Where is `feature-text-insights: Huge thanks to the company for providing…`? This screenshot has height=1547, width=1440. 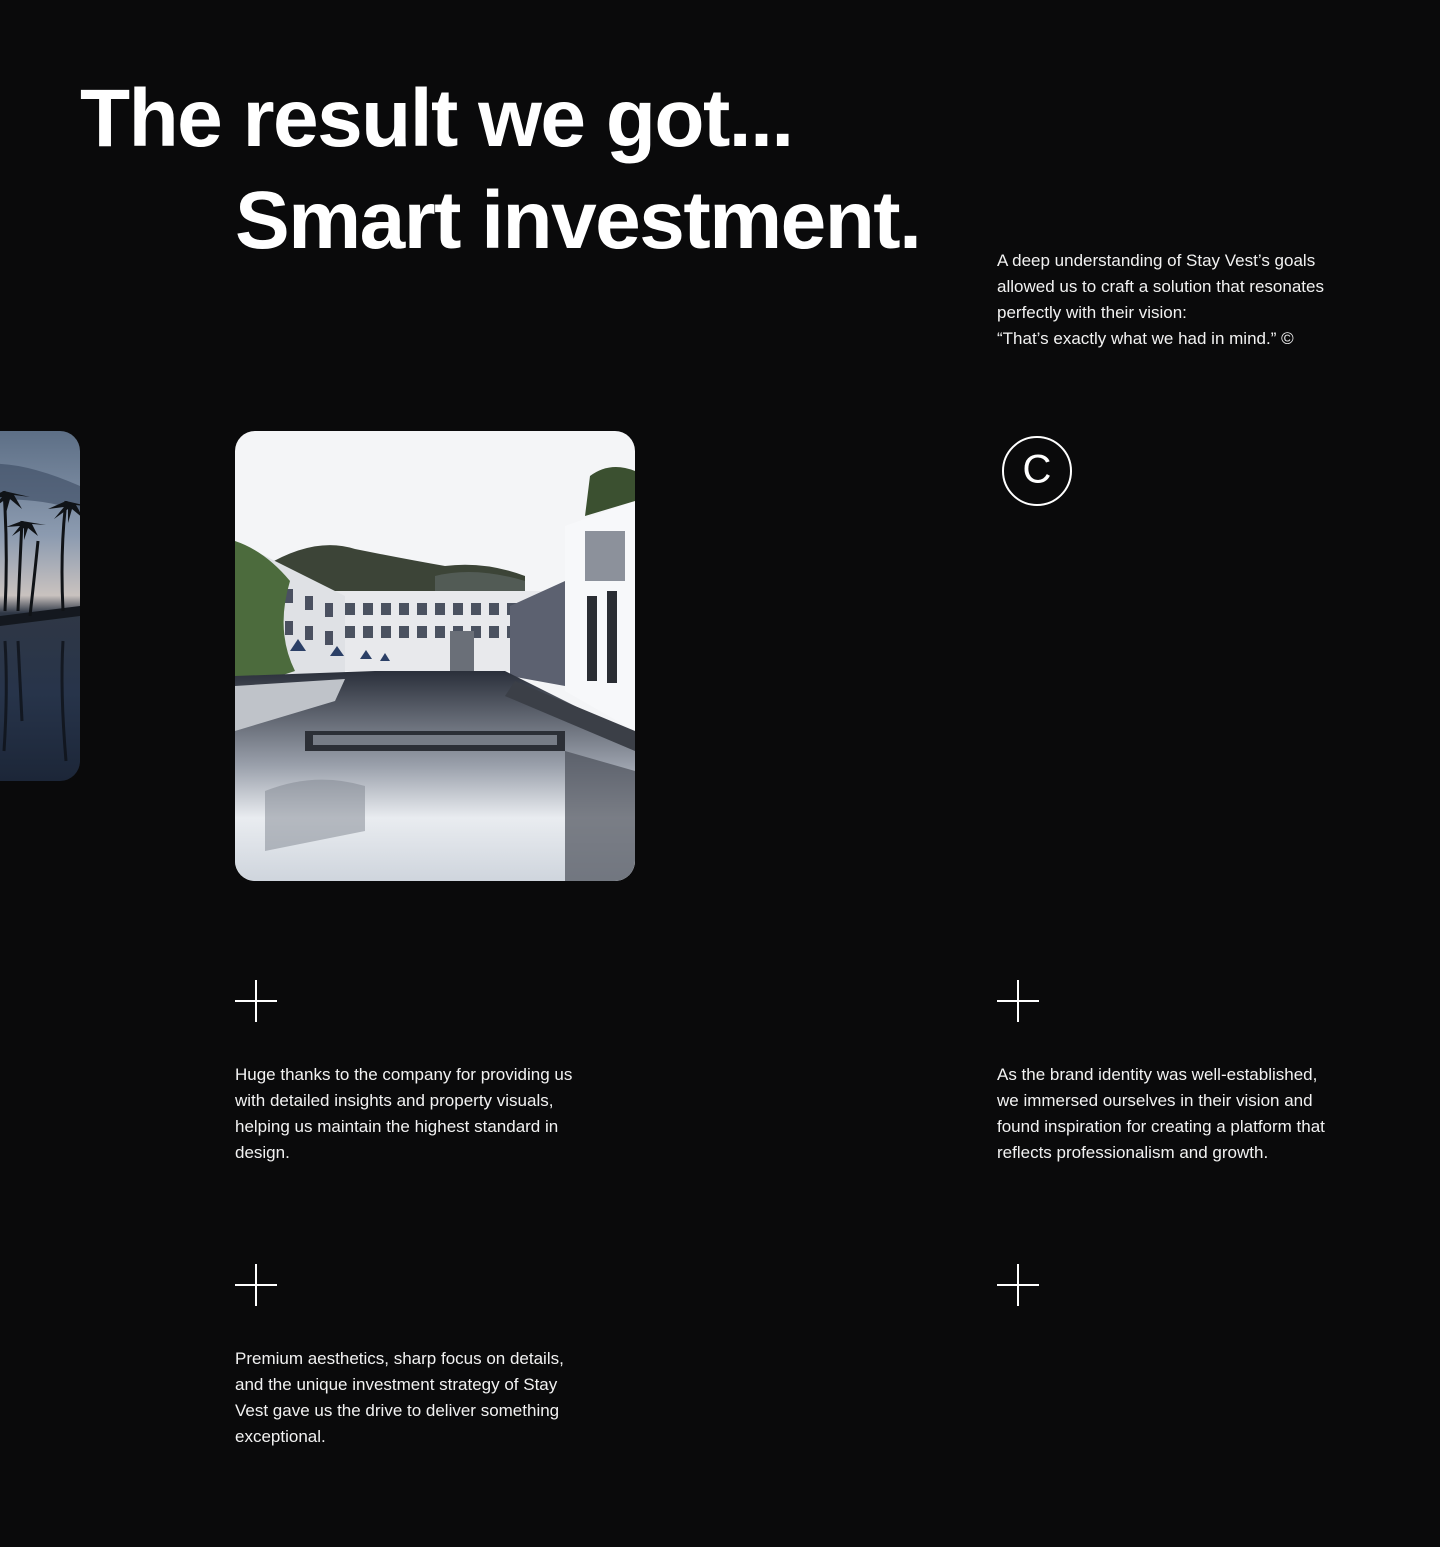
feature-text-insights: Huge thanks to the company for providing… is located at coordinates (404, 1113).